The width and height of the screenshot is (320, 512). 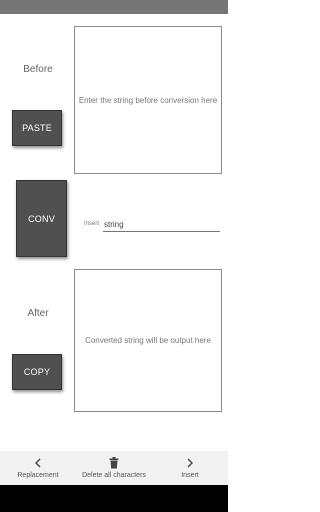 I want to click on convert-button: CONV, so click(x=41, y=218).